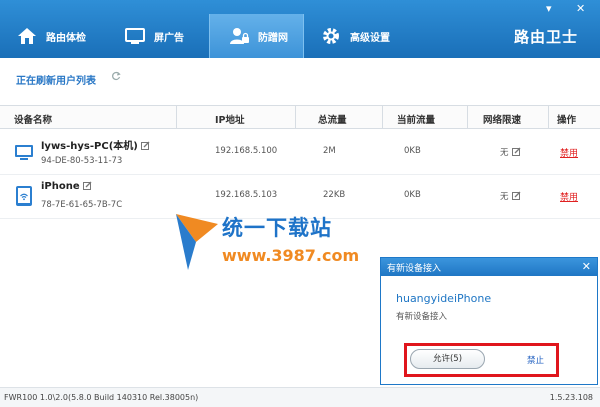 This screenshot has height=407, width=600. I want to click on column-header: 设备名称, so click(33, 120).